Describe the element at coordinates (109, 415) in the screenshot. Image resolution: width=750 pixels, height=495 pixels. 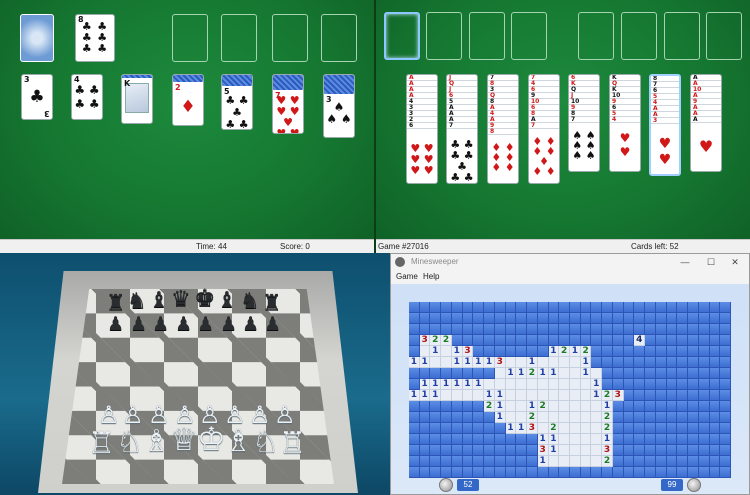
I see `white-pawn: ♙` at that location.